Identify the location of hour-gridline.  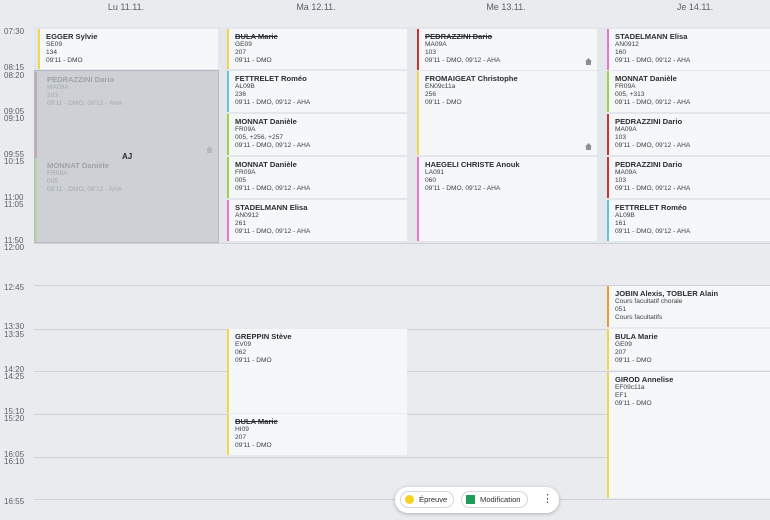
(402, 243).